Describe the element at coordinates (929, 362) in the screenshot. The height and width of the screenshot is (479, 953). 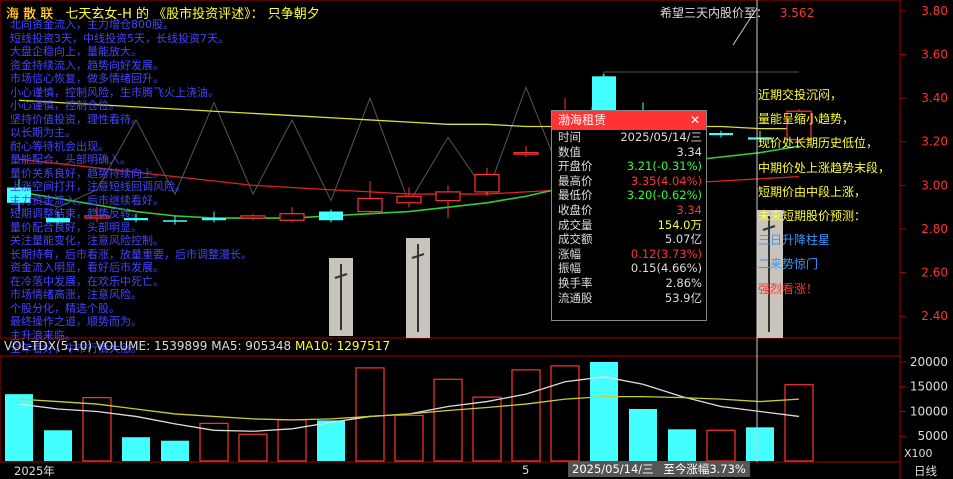
I see `volume-axis-label: 20000` at that location.